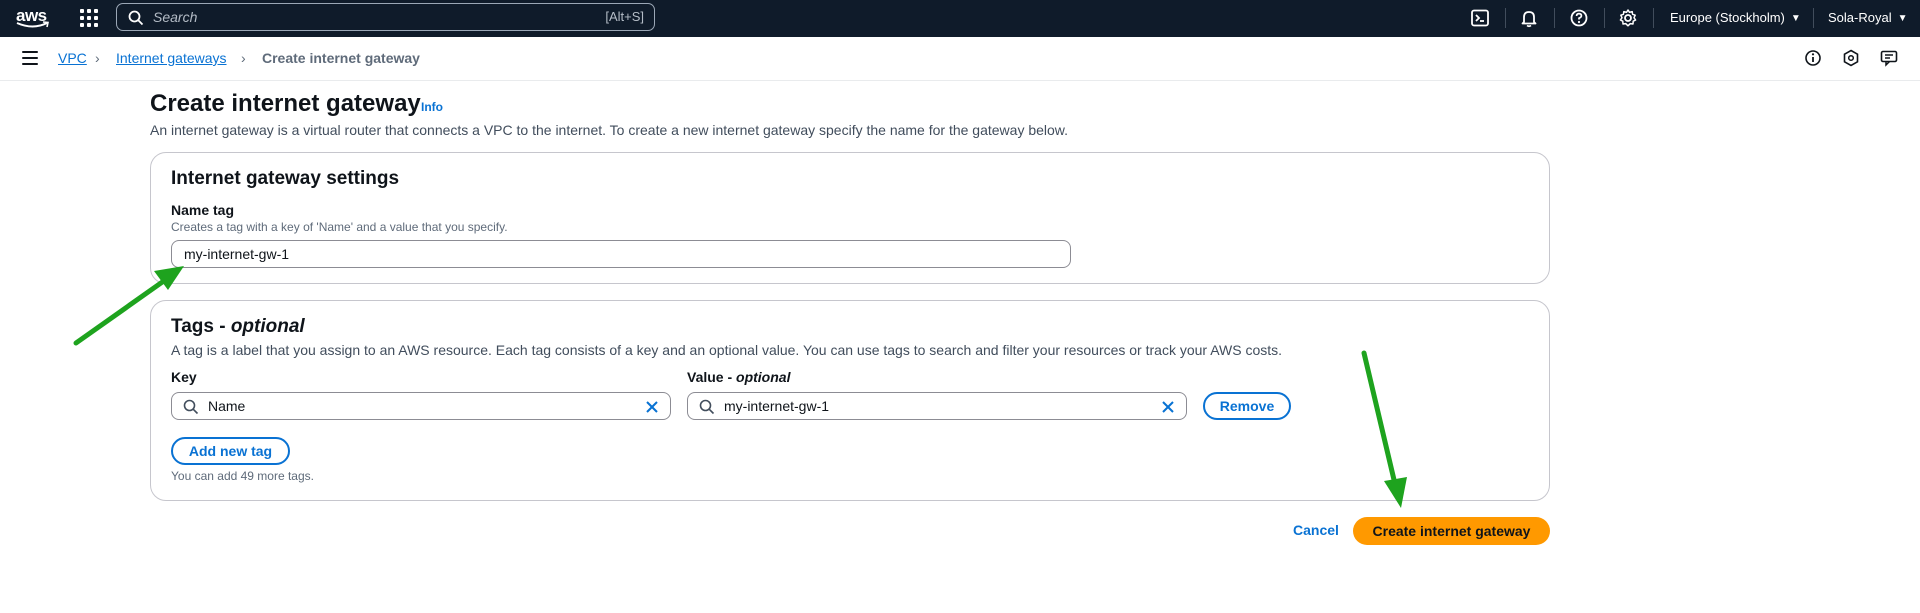  Describe the element at coordinates (285, 103) in the screenshot. I see `page-title: Create internet gateway` at that location.